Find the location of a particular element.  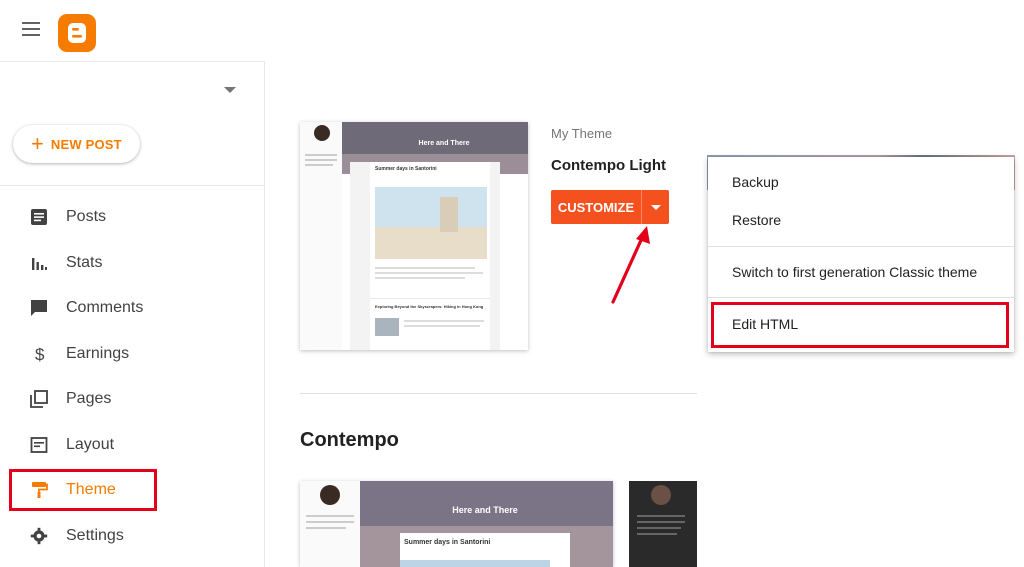

hamburger-menu-icon is located at coordinates (32, 30).